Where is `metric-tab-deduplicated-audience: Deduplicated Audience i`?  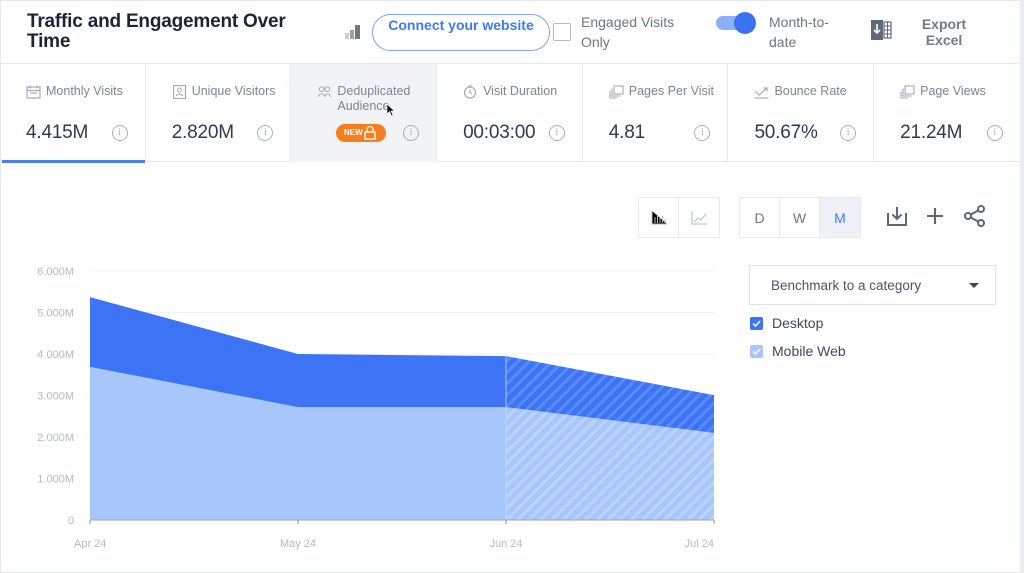
metric-tab-deduplicated-audience: Deduplicated Audience i is located at coordinates (364, 113).